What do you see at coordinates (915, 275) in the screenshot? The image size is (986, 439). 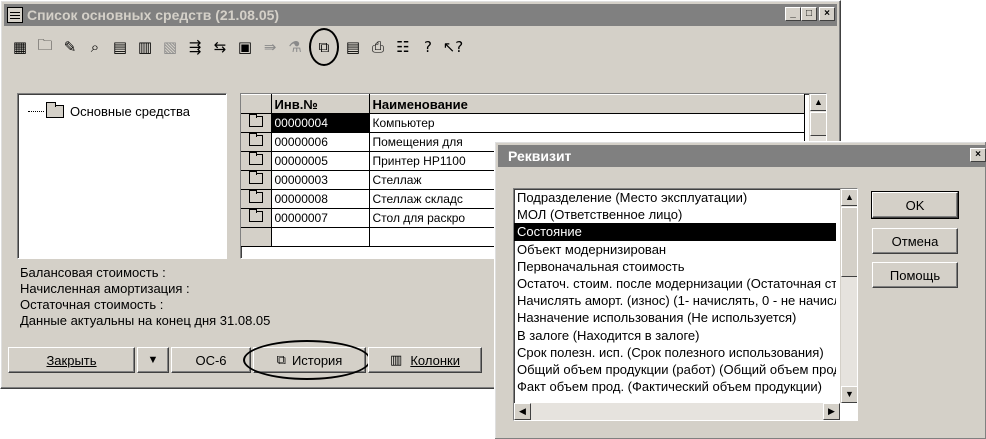 I see `help-button: Помощь` at bounding box center [915, 275].